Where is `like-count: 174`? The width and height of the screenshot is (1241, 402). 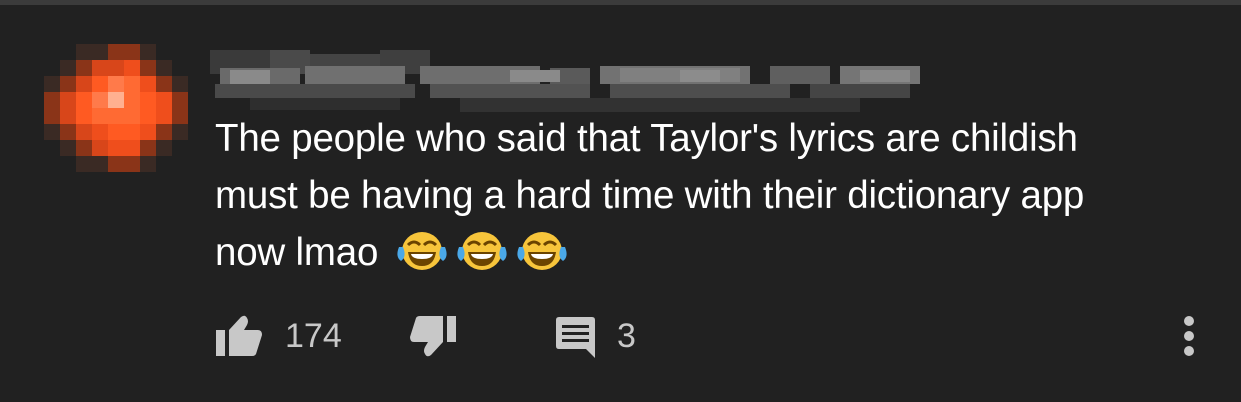 like-count: 174 is located at coordinates (313, 335).